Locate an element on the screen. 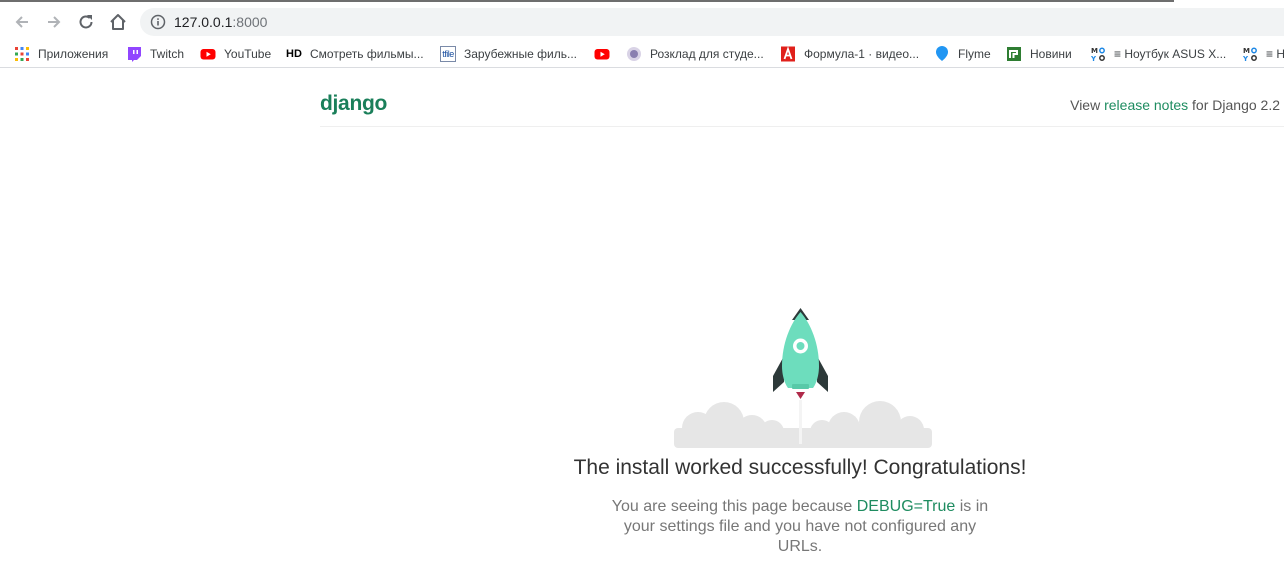 This screenshot has height=578, width=1284. news-icon is located at coordinates (1014, 54).